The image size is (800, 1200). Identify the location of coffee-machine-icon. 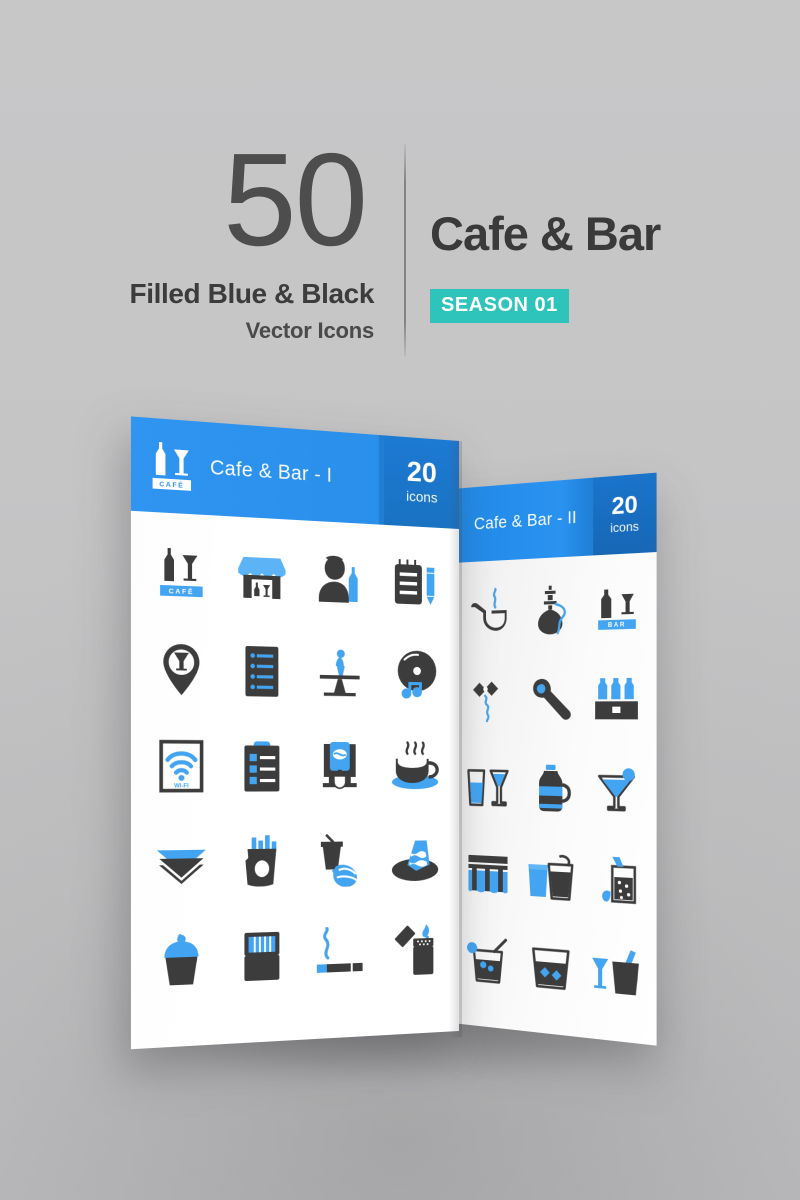
(339, 766).